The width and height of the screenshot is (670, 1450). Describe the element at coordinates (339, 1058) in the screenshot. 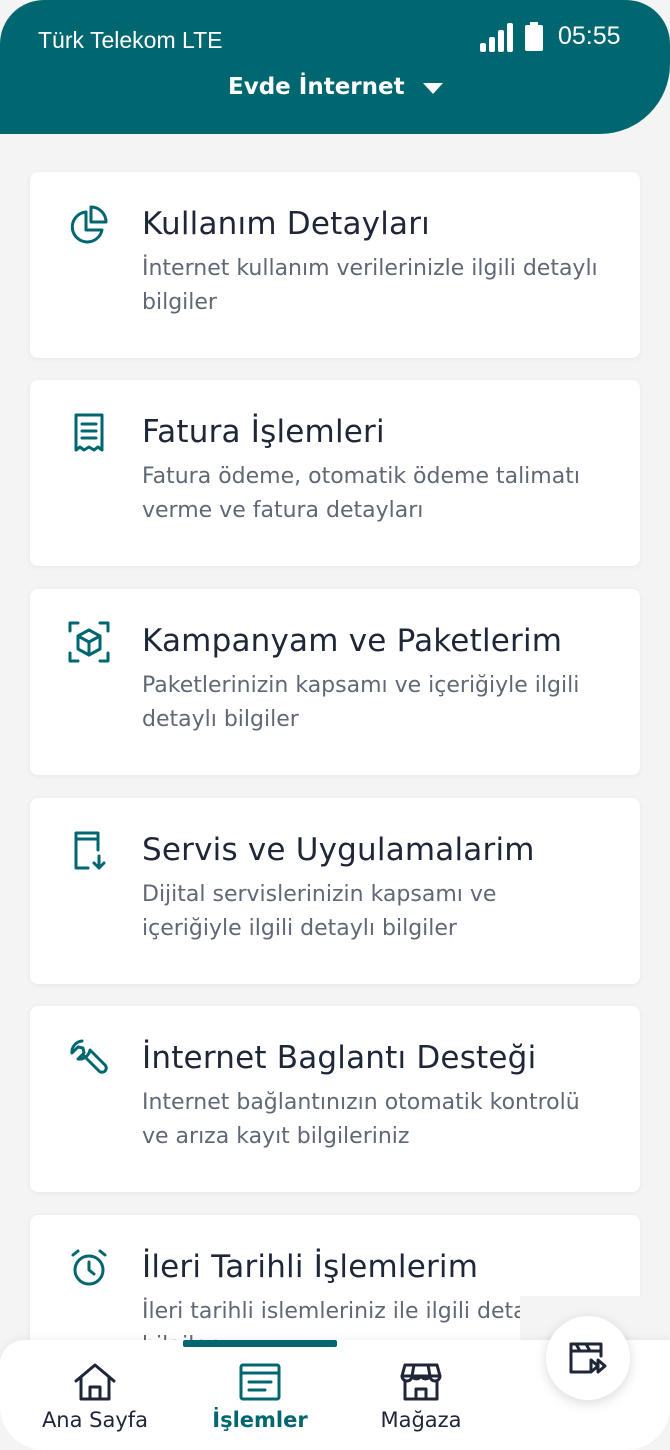

I see `card-title: İnternet Baglantı Desteği` at that location.